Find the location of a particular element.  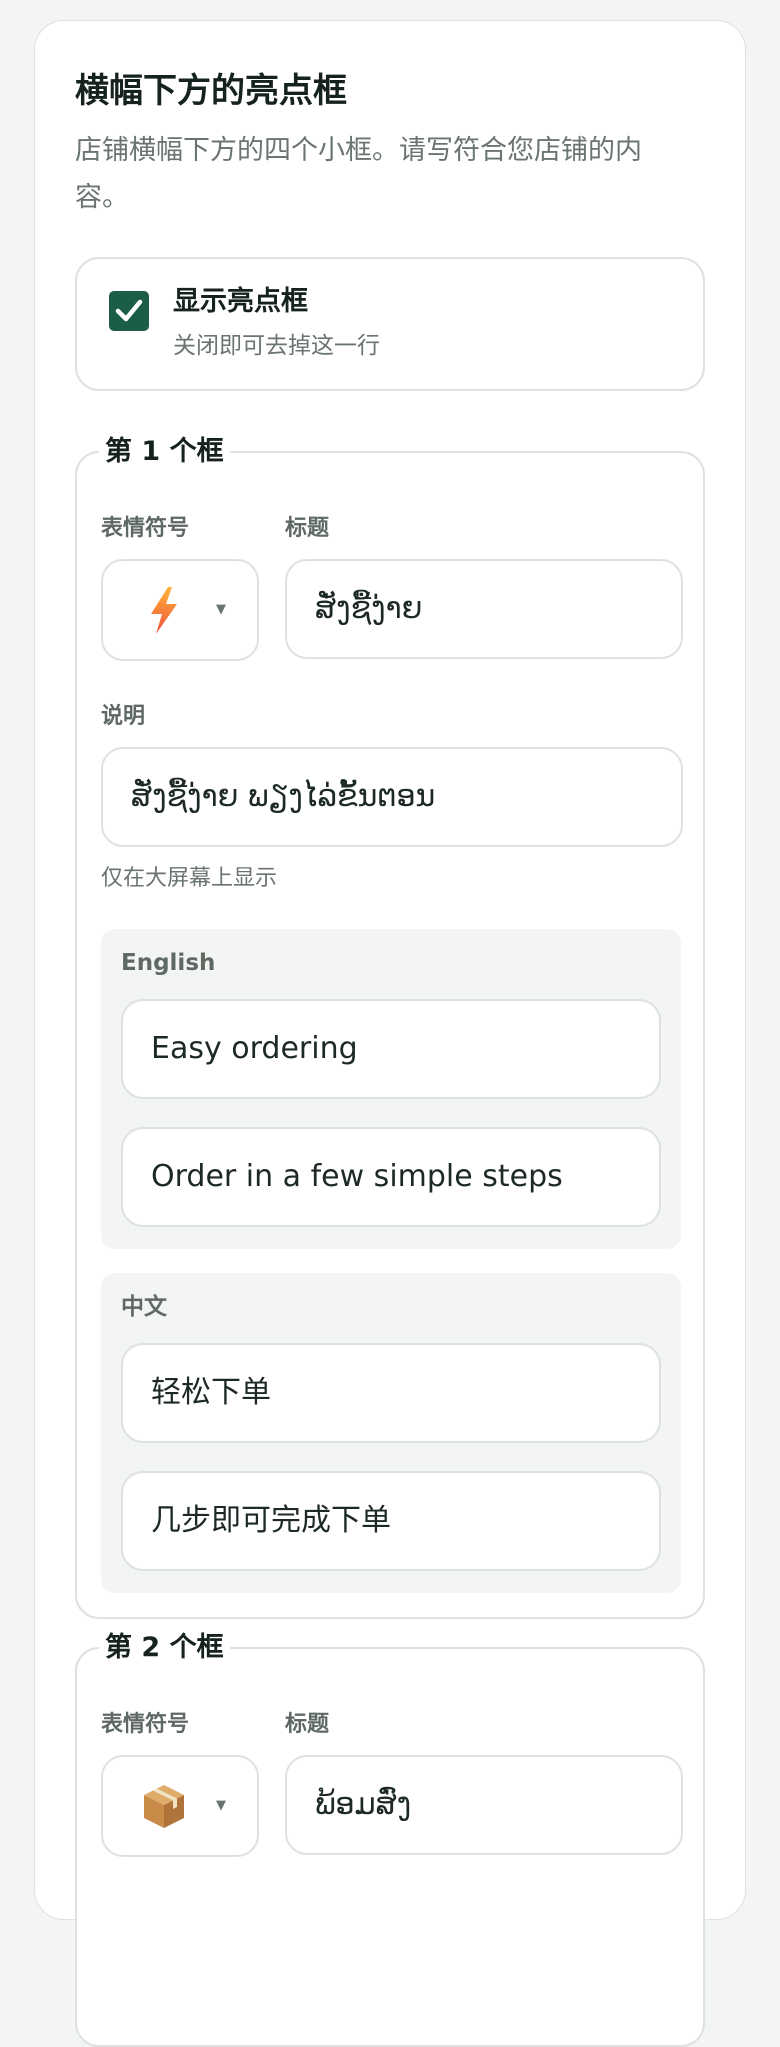

section-description: 店铺横幅下方的四个小框。请写符合您店铺的内容。 is located at coordinates (358, 174).